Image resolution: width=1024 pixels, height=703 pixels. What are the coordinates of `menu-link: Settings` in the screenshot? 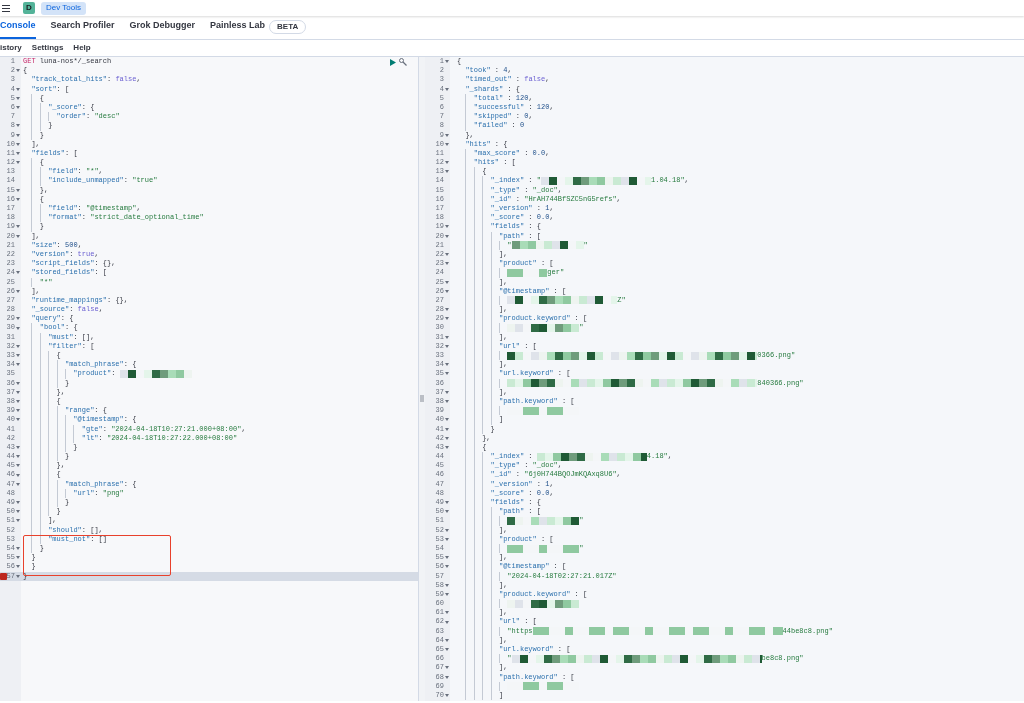 It's located at (47, 48).